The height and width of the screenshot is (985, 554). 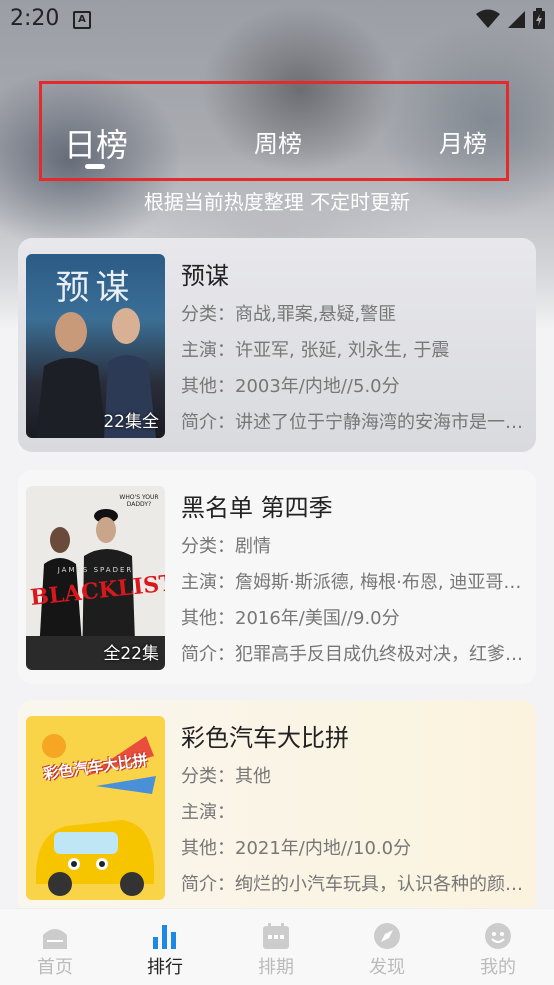 What do you see at coordinates (95, 288) in the screenshot?
I see `poster-title: 预谋` at bounding box center [95, 288].